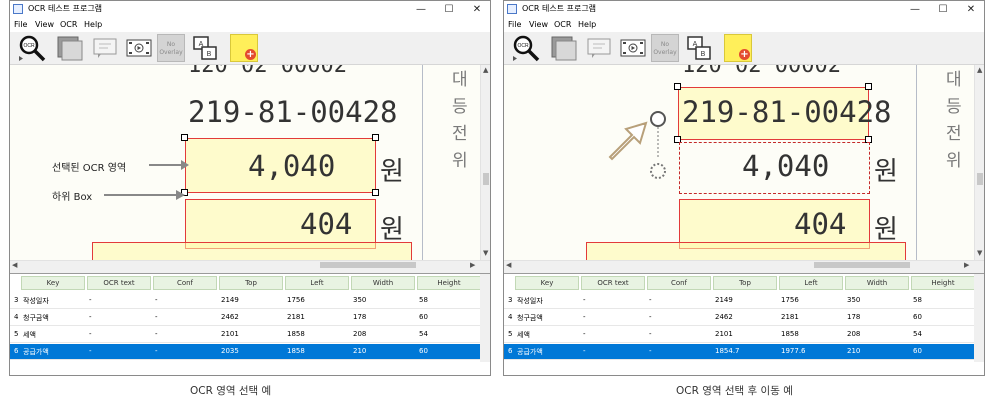  What do you see at coordinates (70, 48) in the screenshot?
I see `region-select-icon` at bounding box center [70, 48].